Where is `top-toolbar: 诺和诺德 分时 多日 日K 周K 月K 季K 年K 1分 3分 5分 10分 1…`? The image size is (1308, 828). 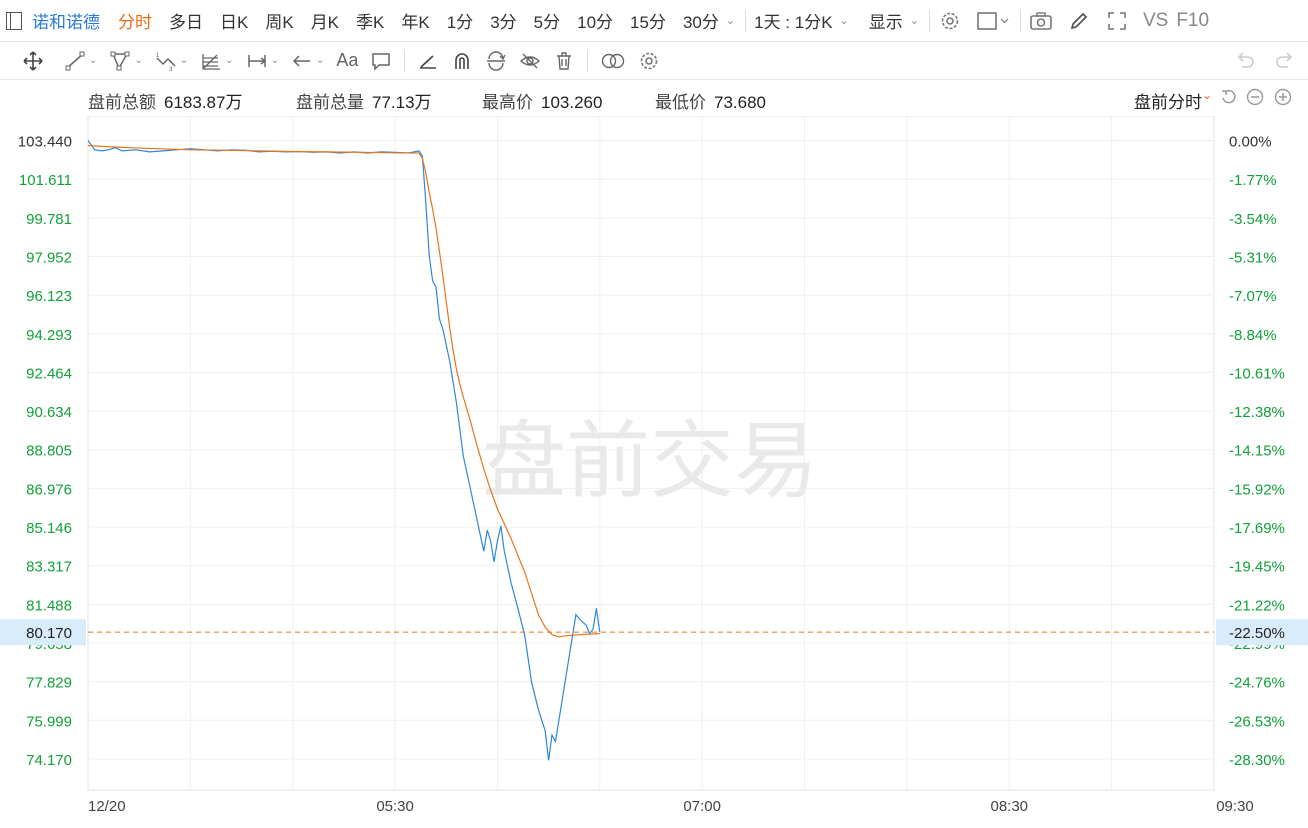 top-toolbar: 诺和诺德 分时 多日 日K 周K 月K 季K 年K 1分 3分 5分 10分 1… is located at coordinates (654, 21).